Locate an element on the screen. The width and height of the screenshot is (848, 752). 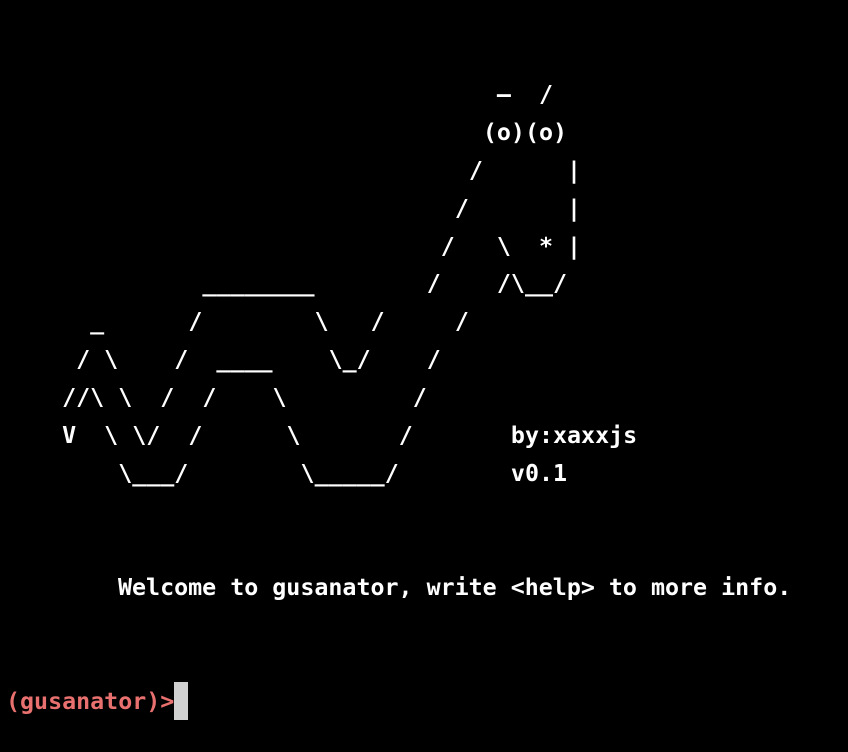
text-cursor is located at coordinates (181, 701).